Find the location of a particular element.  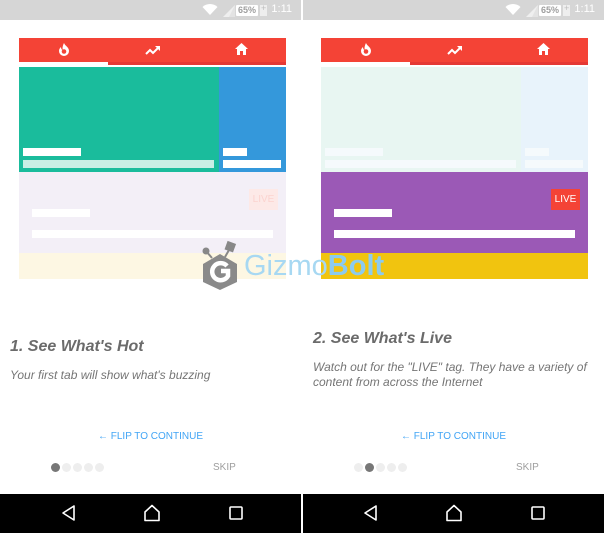

onboarding-title: 1. See What's Hot is located at coordinates (77, 346).